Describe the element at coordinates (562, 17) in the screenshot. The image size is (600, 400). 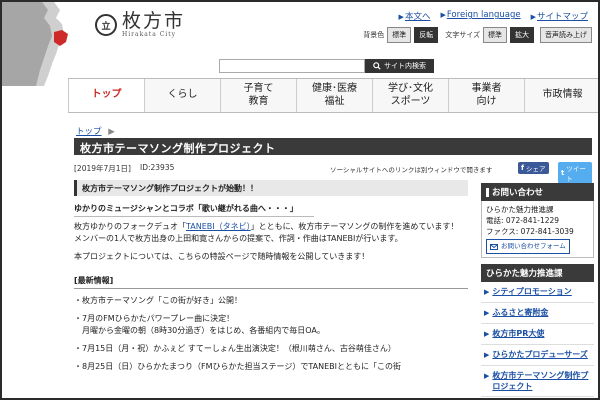
I see `link-sitemap: サイトマップ` at that location.